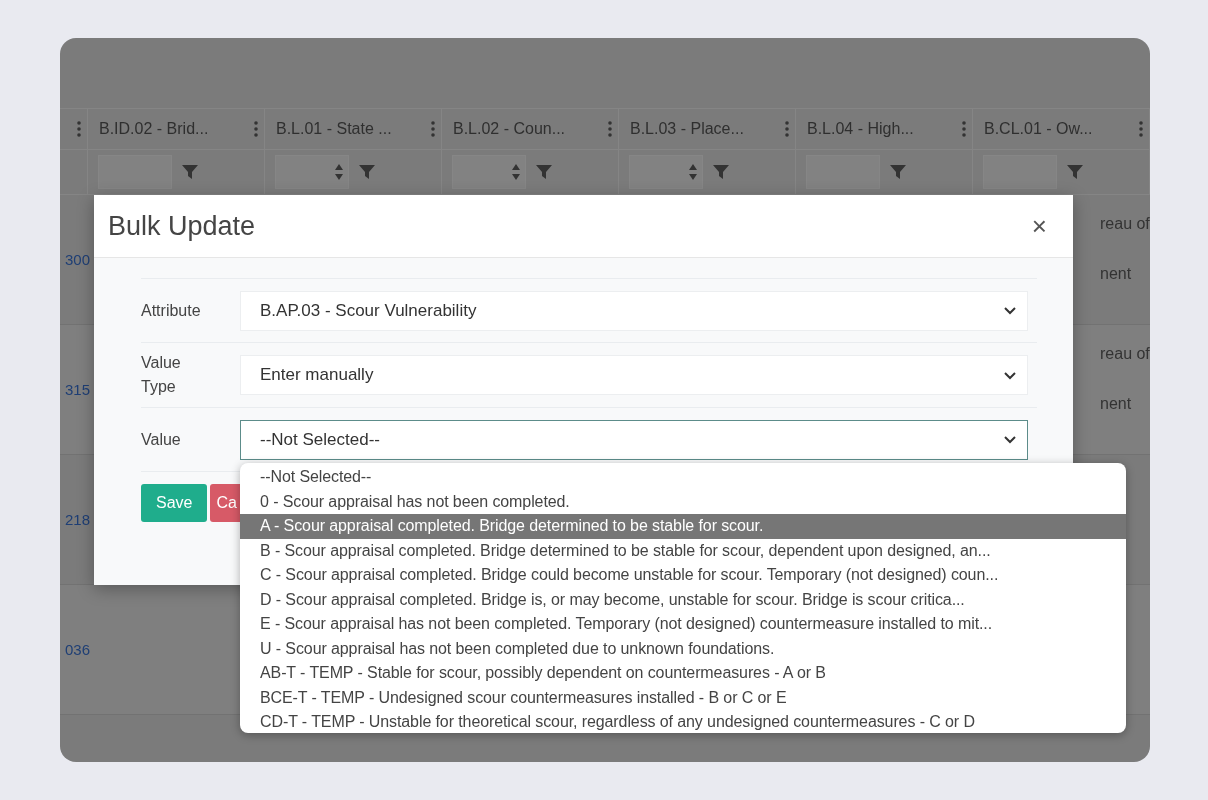  What do you see at coordinates (683, 721) in the screenshot?
I see `dropdown-option: CD-T - TEMP - Unstable for theoretical scour, regardless of any undesigned countermeasures - C or D` at bounding box center [683, 721].